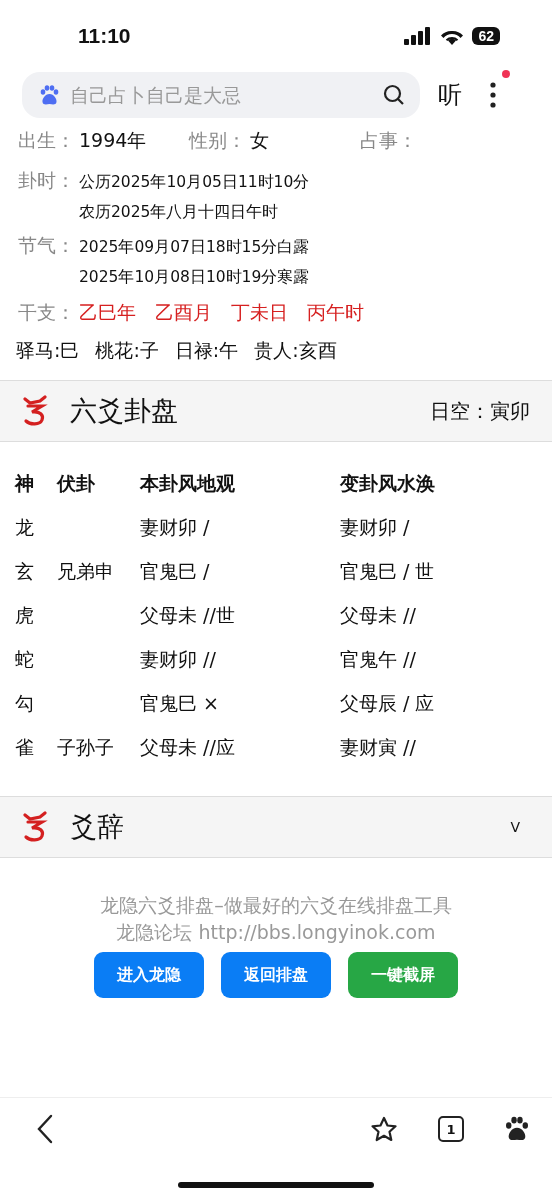 Image resolution: width=552 pixels, height=1200 pixels. What do you see at coordinates (25, 571) in the screenshot?
I see `table-cell-text: 玄` at bounding box center [25, 571].